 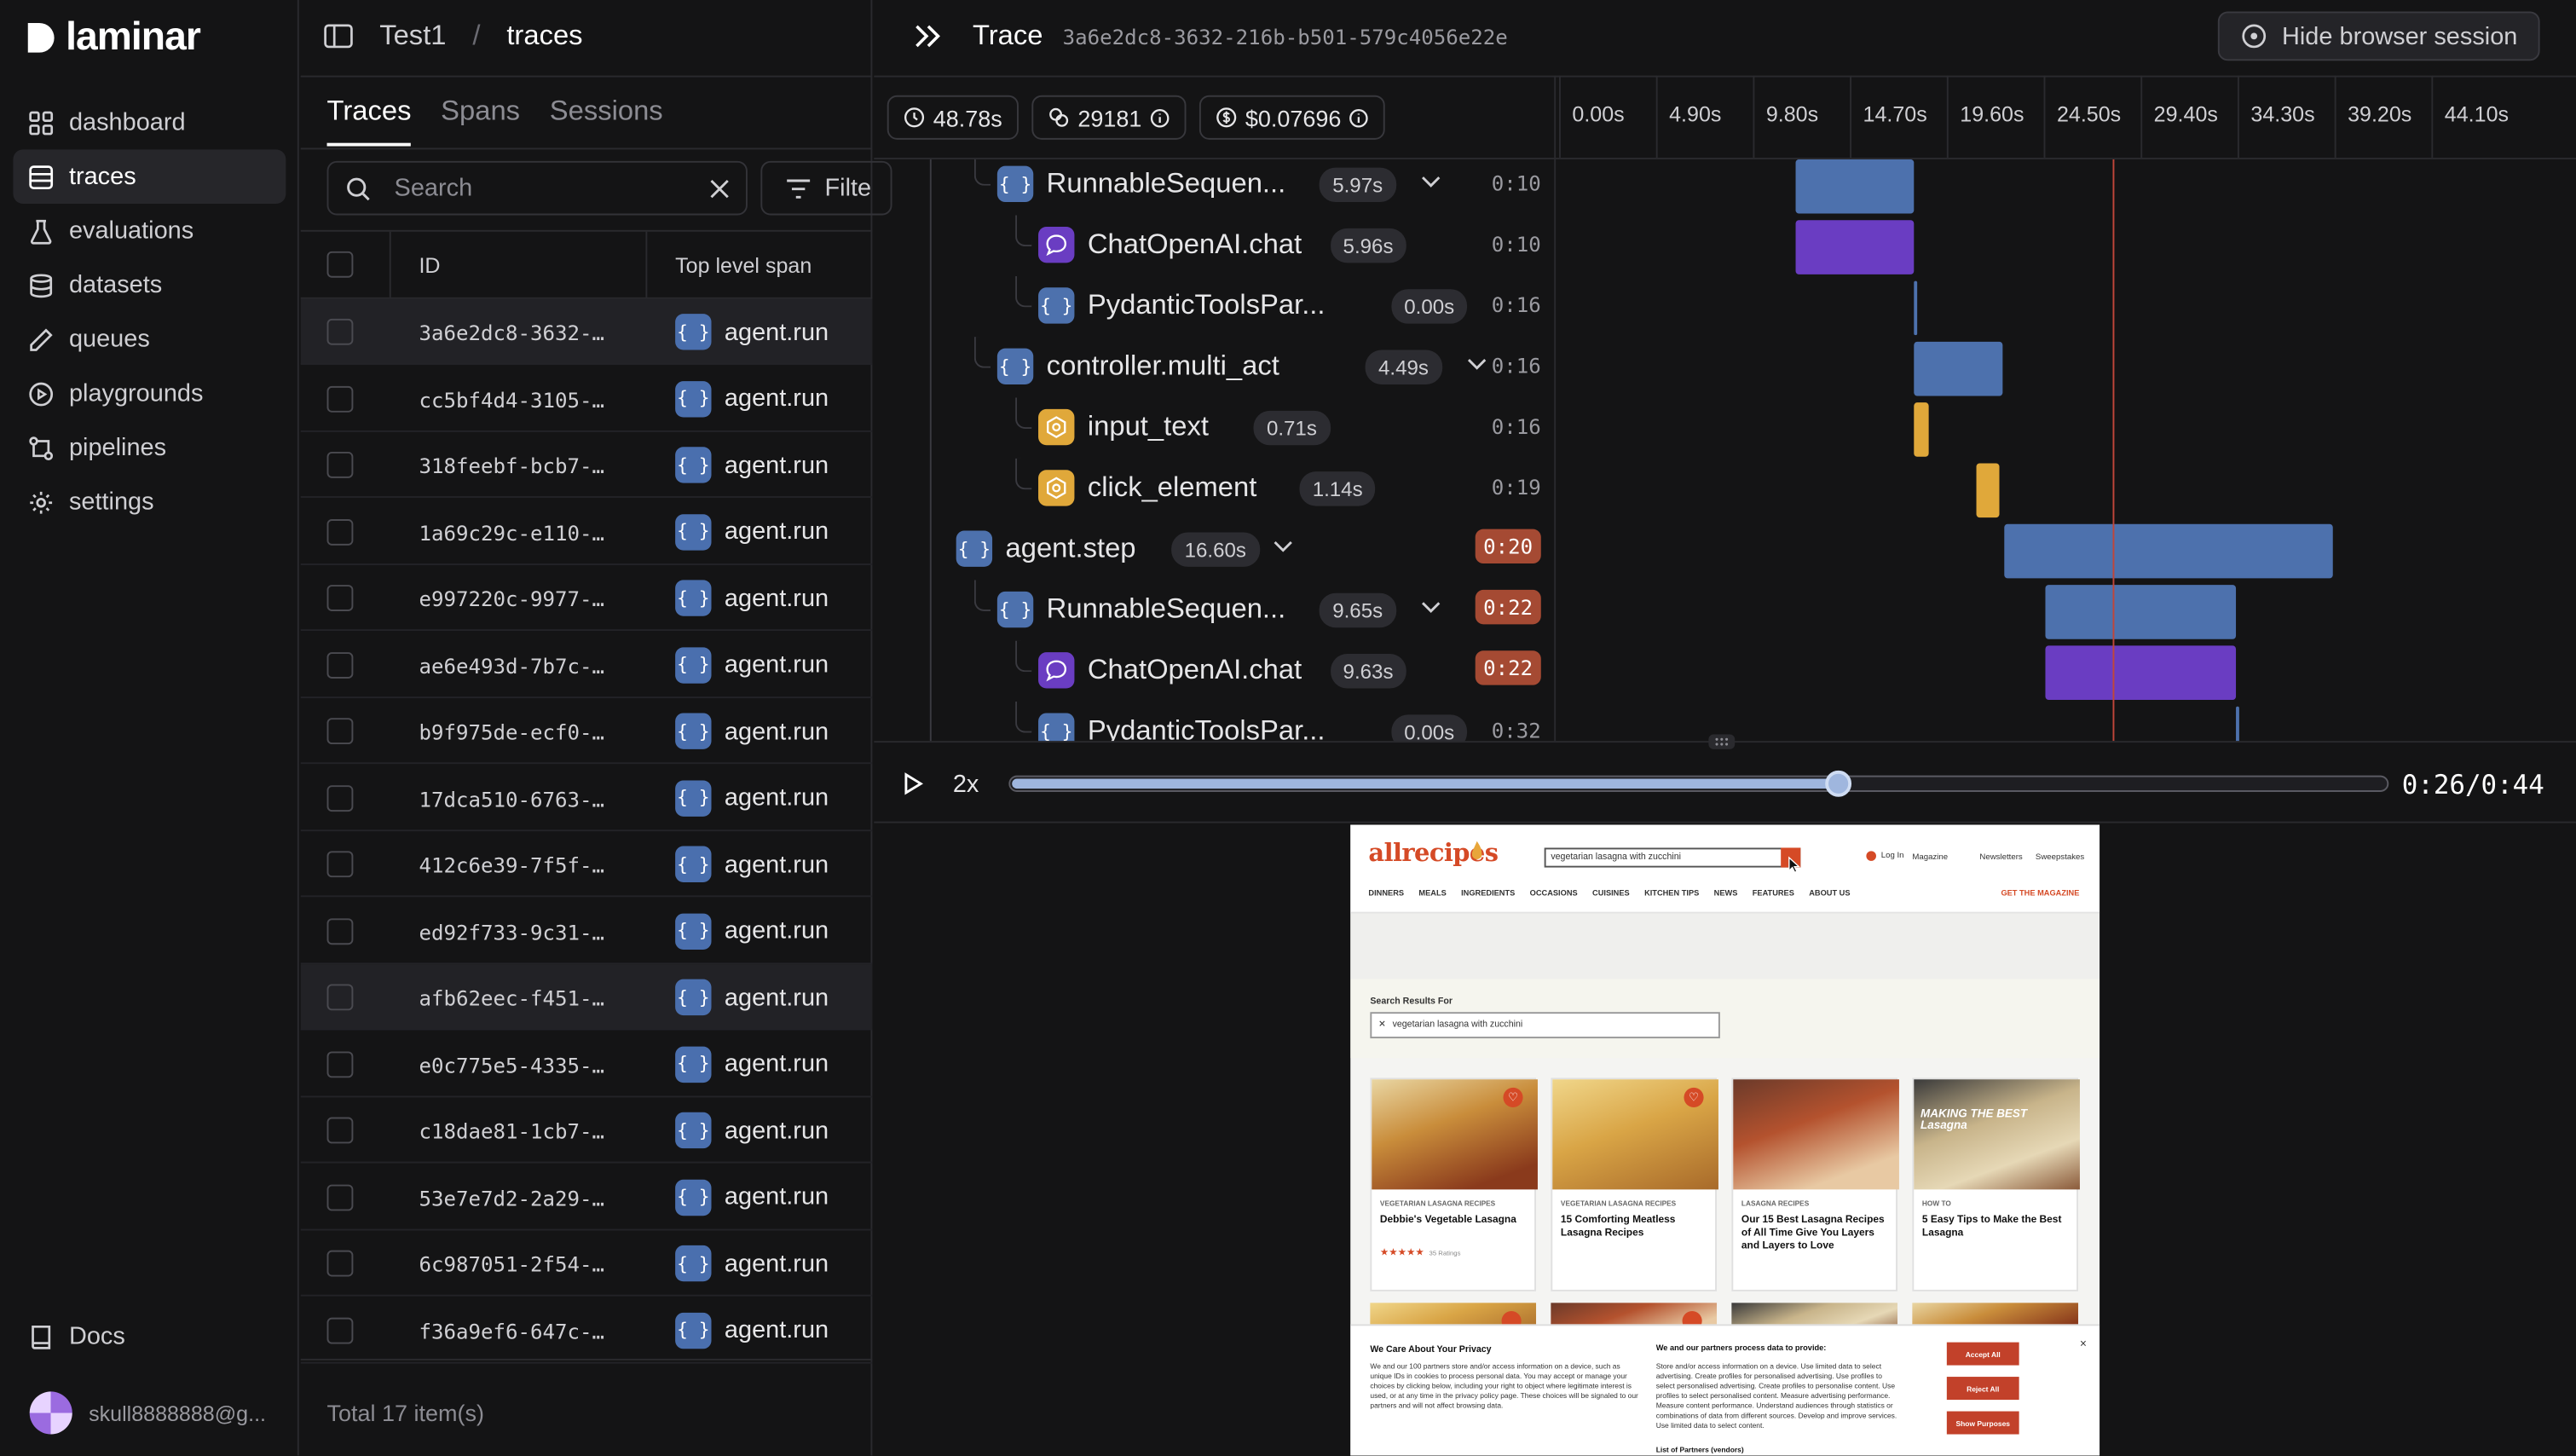 What do you see at coordinates (2040, 895) in the screenshot?
I see `get-magazine-link: GET THE MAGAZINE` at bounding box center [2040, 895].